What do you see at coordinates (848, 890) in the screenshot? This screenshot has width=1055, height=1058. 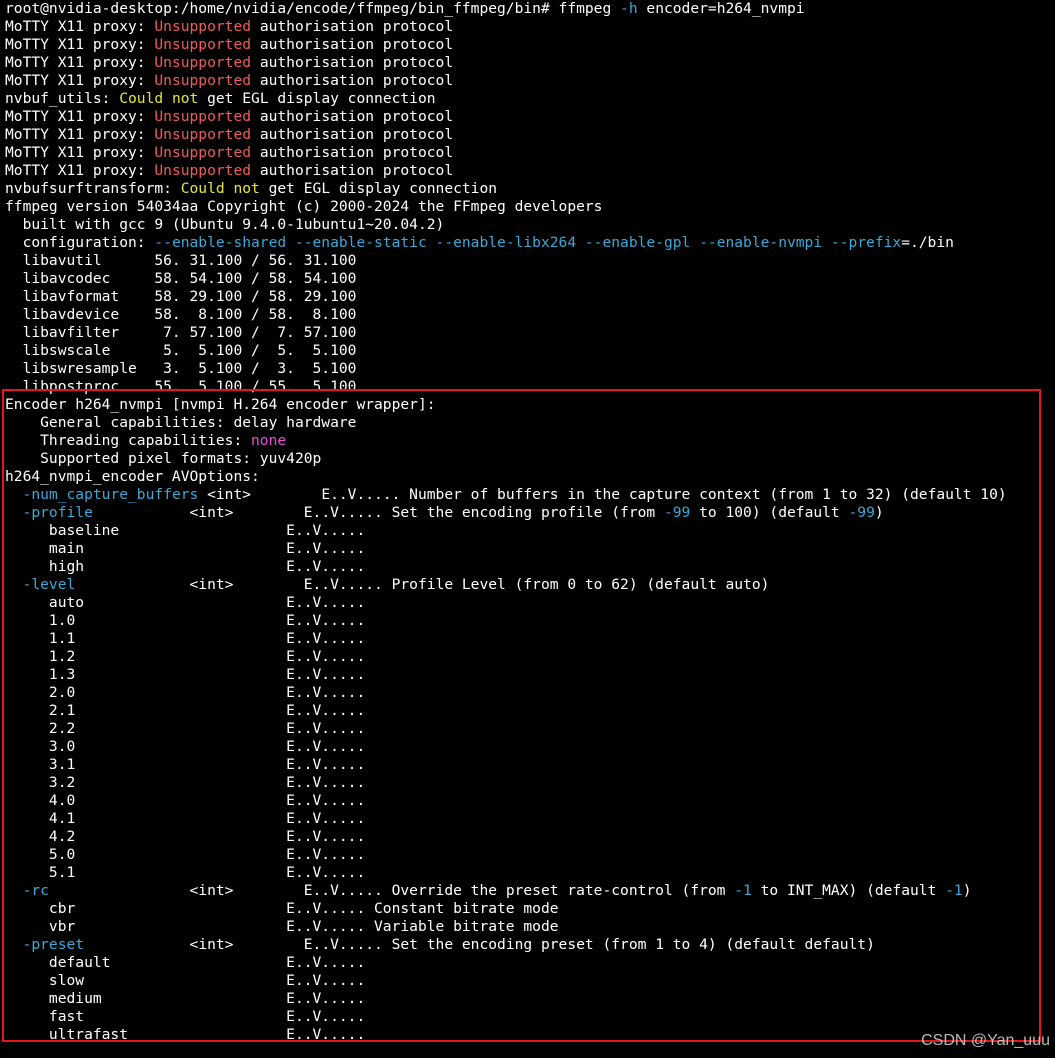 I see `terminal-text: to INT_MAX) (default` at bounding box center [848, 890].